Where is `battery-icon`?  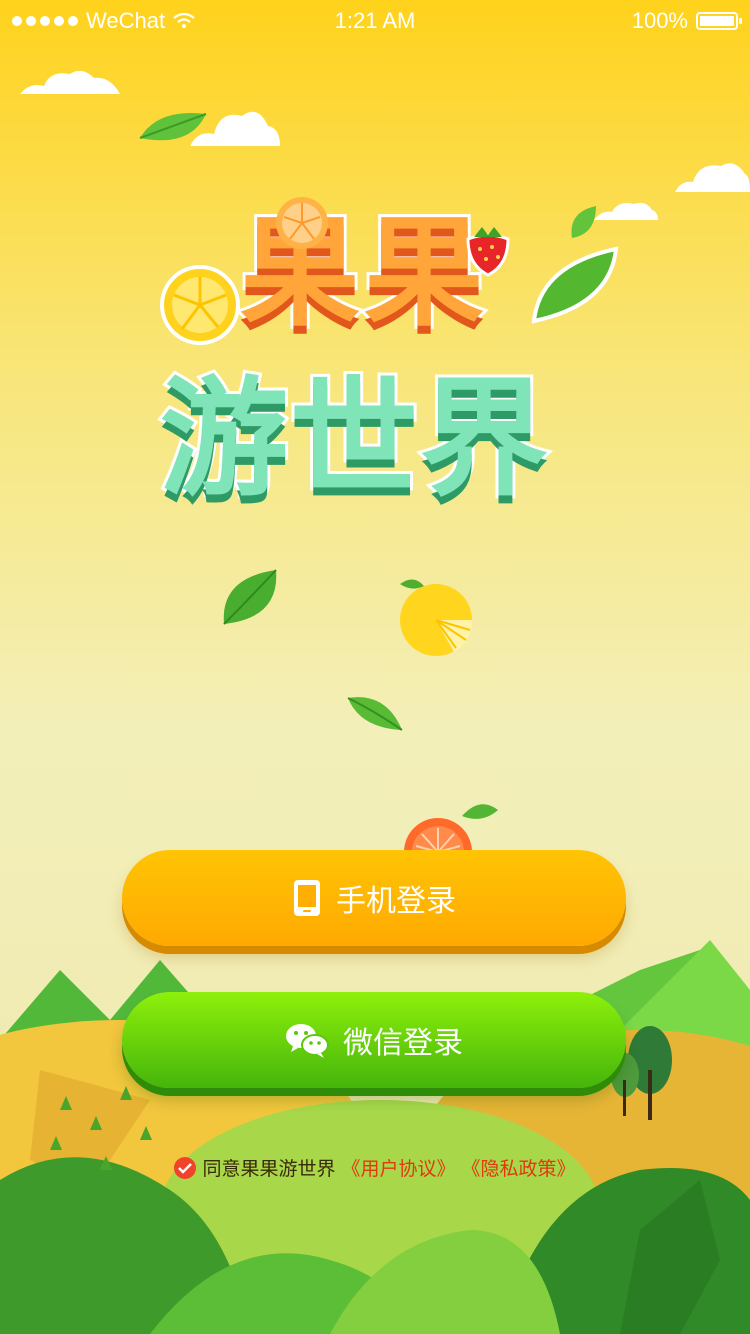
battery-icon is located at coordinates (719, 21).